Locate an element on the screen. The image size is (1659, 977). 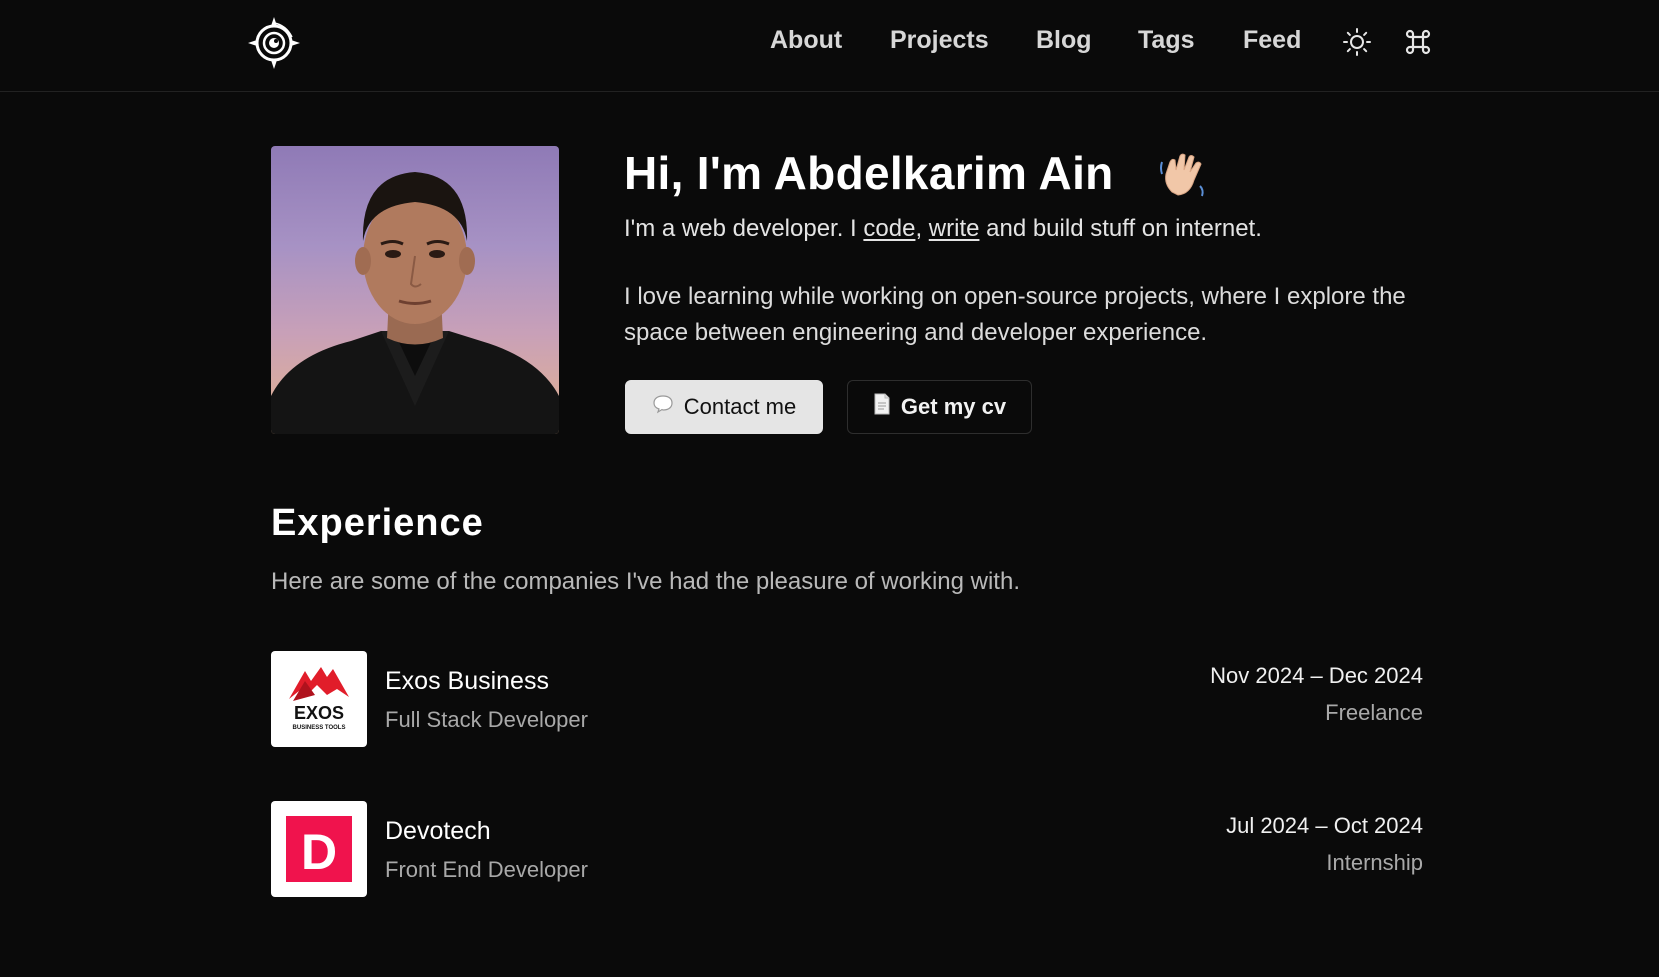
hero-subtitle-suffix: and build stuff on internet. is located at coordinates (1120, 228).